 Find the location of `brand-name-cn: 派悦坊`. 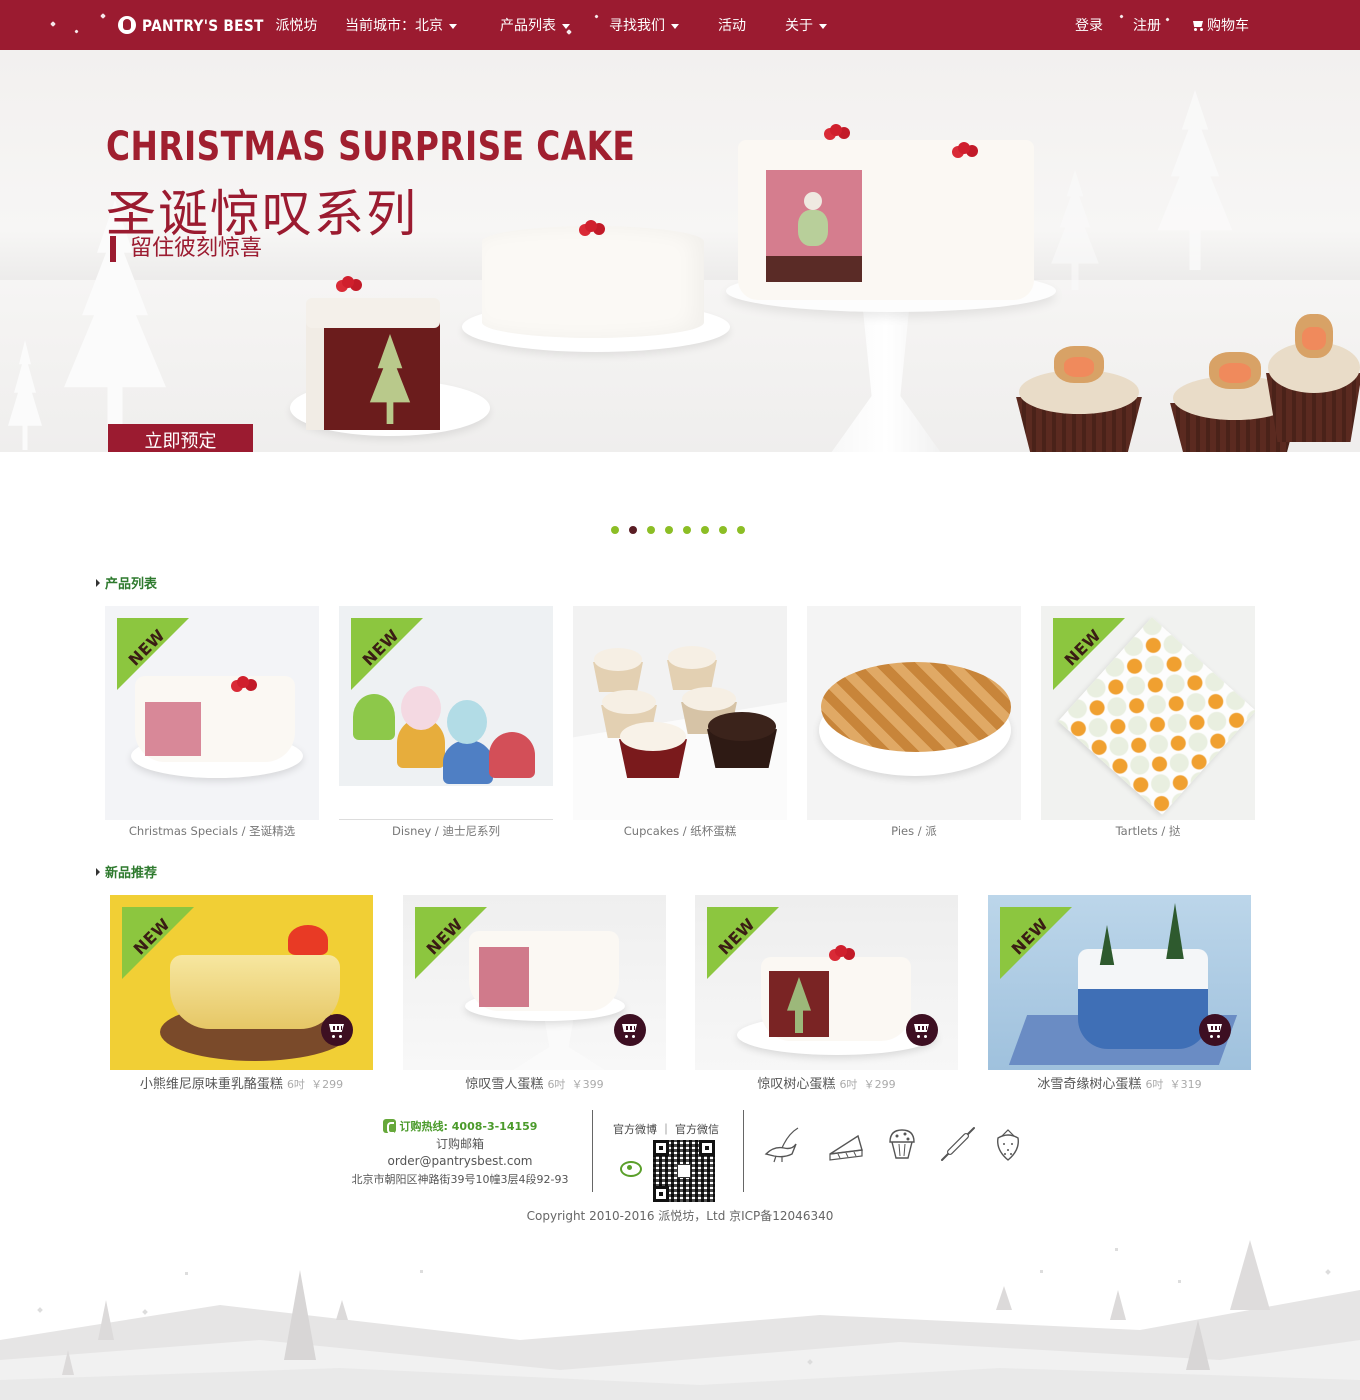

brand-name-cn: 派悦坊 is located at coordinates (296, 26).